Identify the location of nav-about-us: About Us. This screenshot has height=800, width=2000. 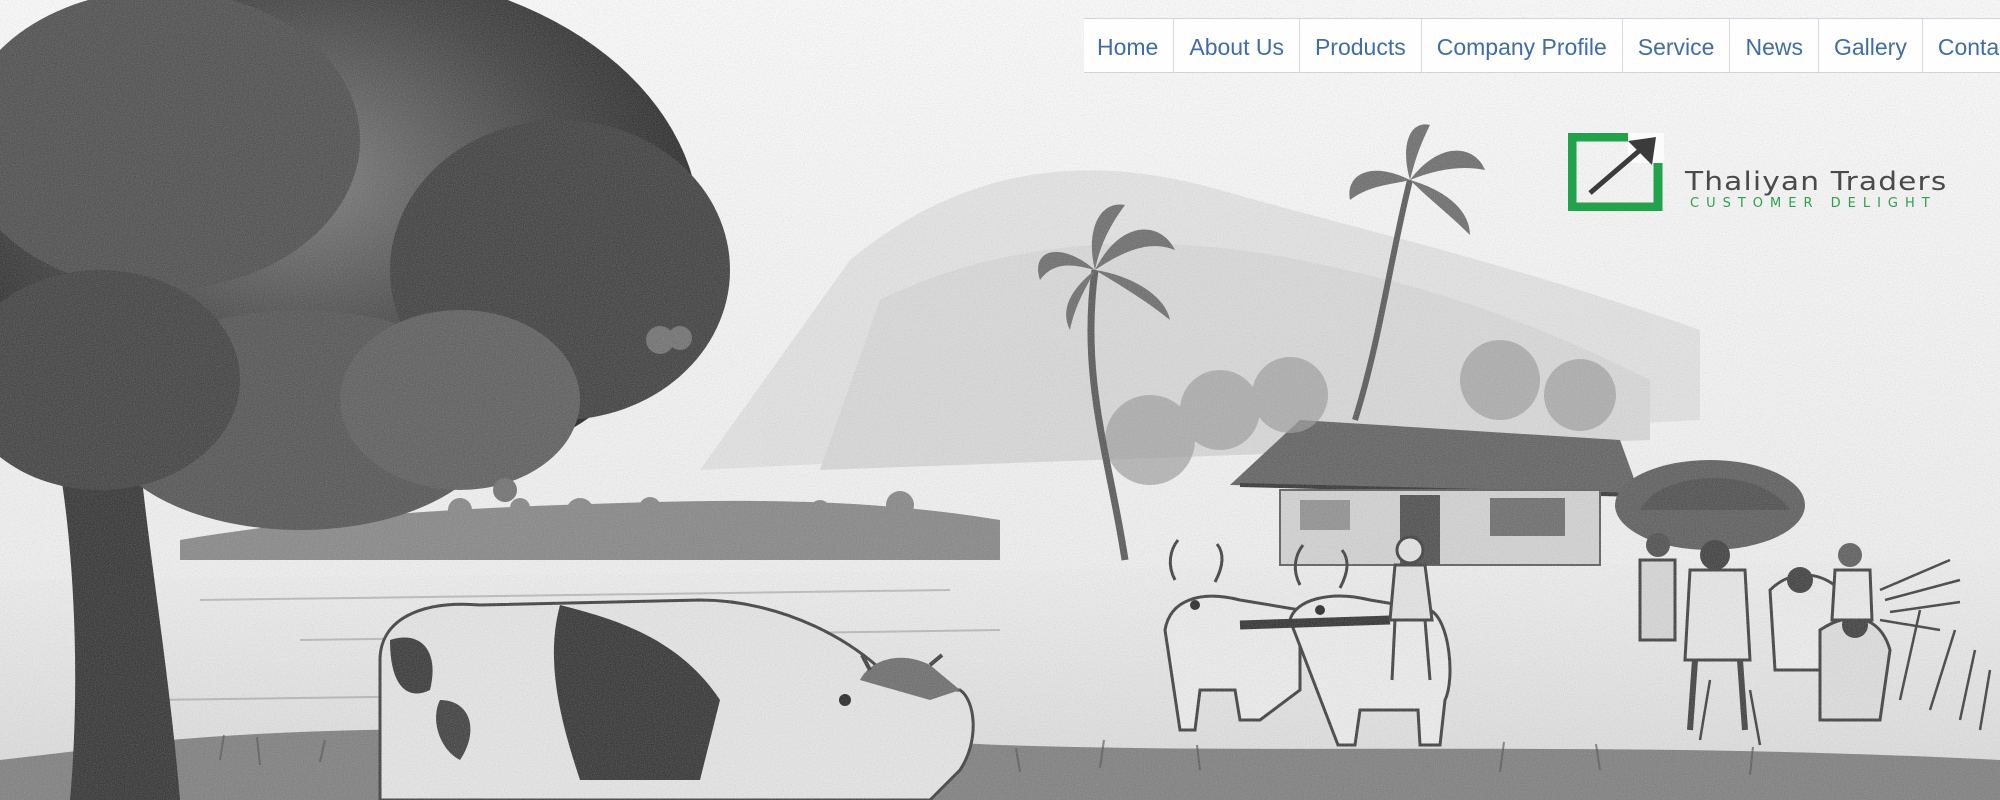
(1237, 45).